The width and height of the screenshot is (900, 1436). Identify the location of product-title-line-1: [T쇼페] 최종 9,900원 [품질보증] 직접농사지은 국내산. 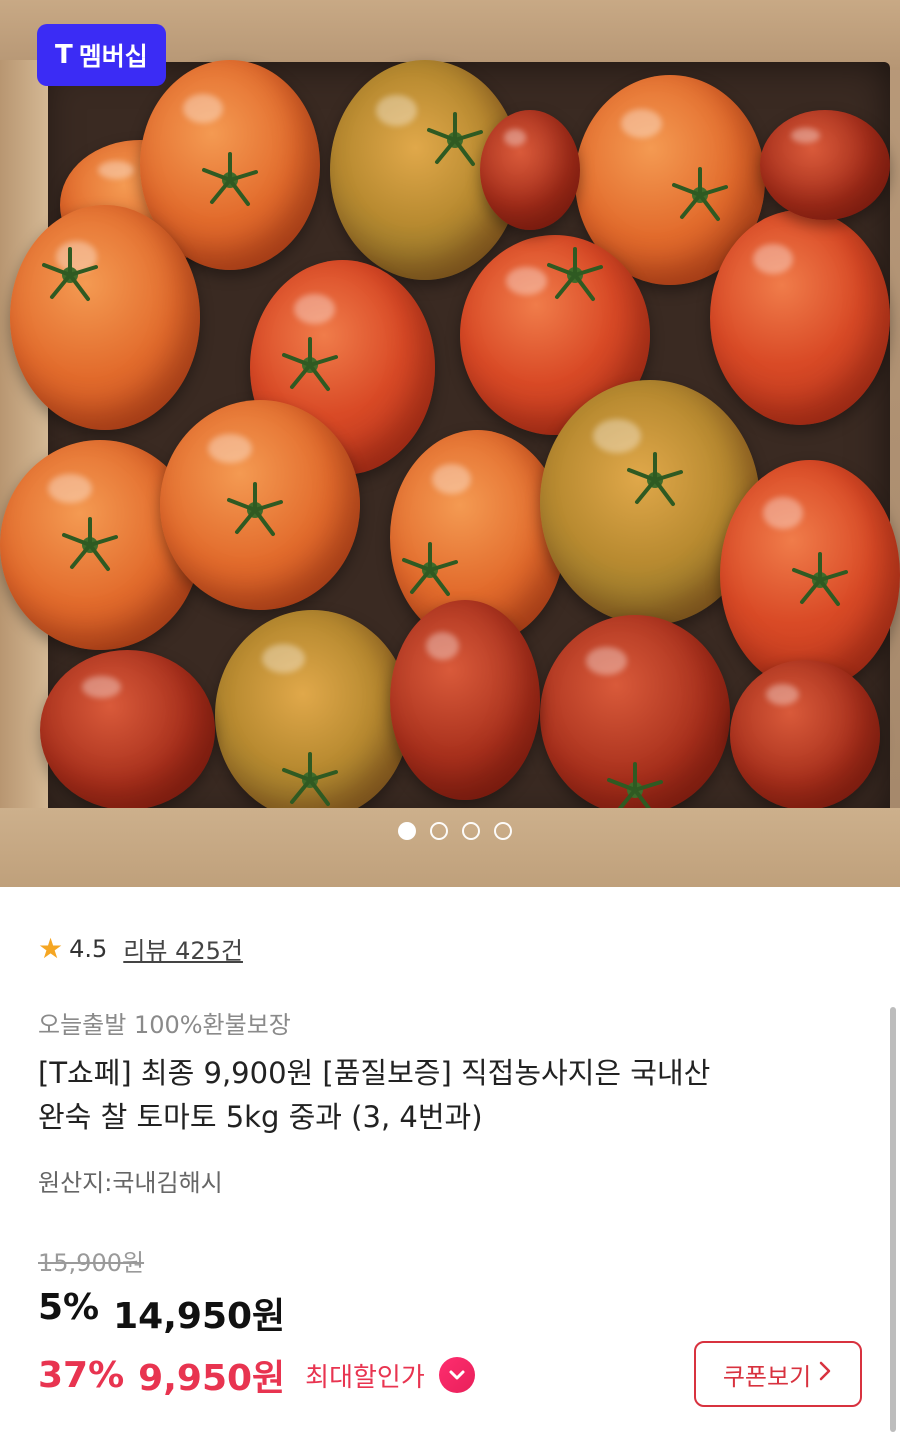
(374, 1073).